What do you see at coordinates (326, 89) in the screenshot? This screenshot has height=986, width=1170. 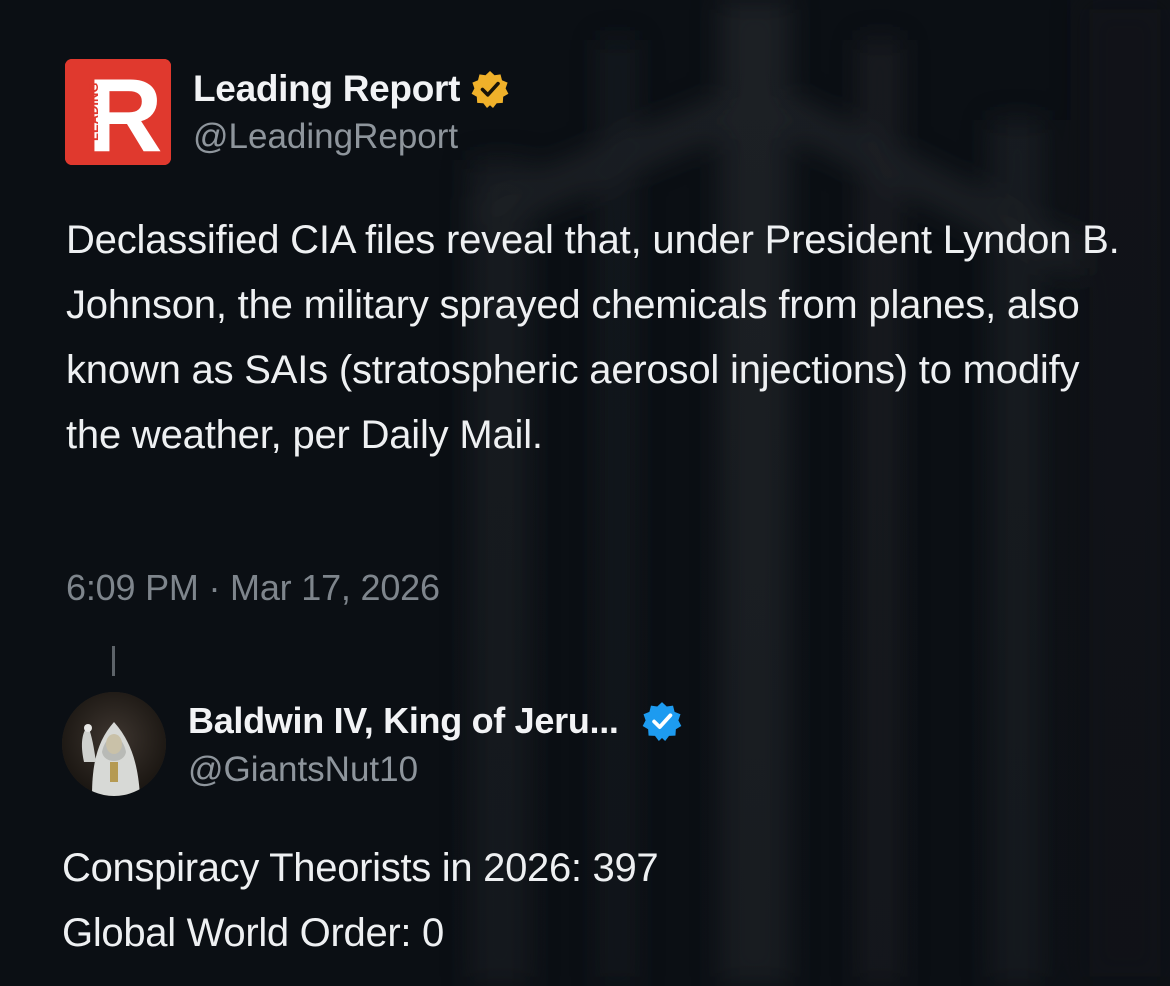 I see `author-display-name: Leading Report` at bounding box center [326, 89].